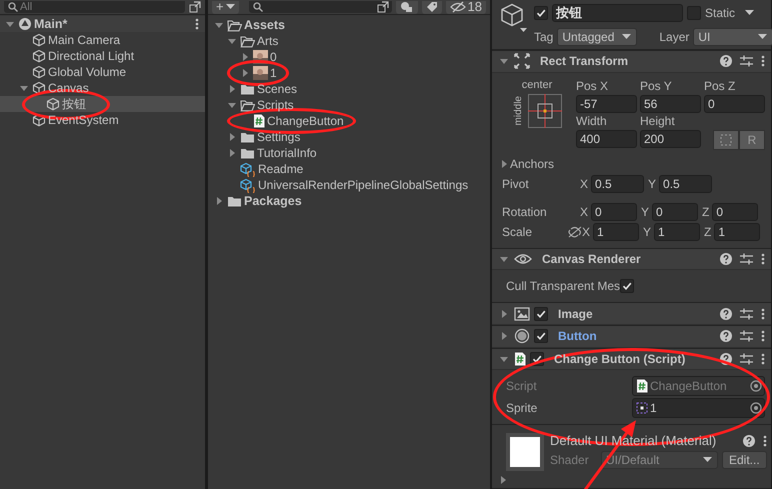 The width and height of the screenshot is (772, 489). I want to click on tag-dropdown: Untagged, so click(597, 37).